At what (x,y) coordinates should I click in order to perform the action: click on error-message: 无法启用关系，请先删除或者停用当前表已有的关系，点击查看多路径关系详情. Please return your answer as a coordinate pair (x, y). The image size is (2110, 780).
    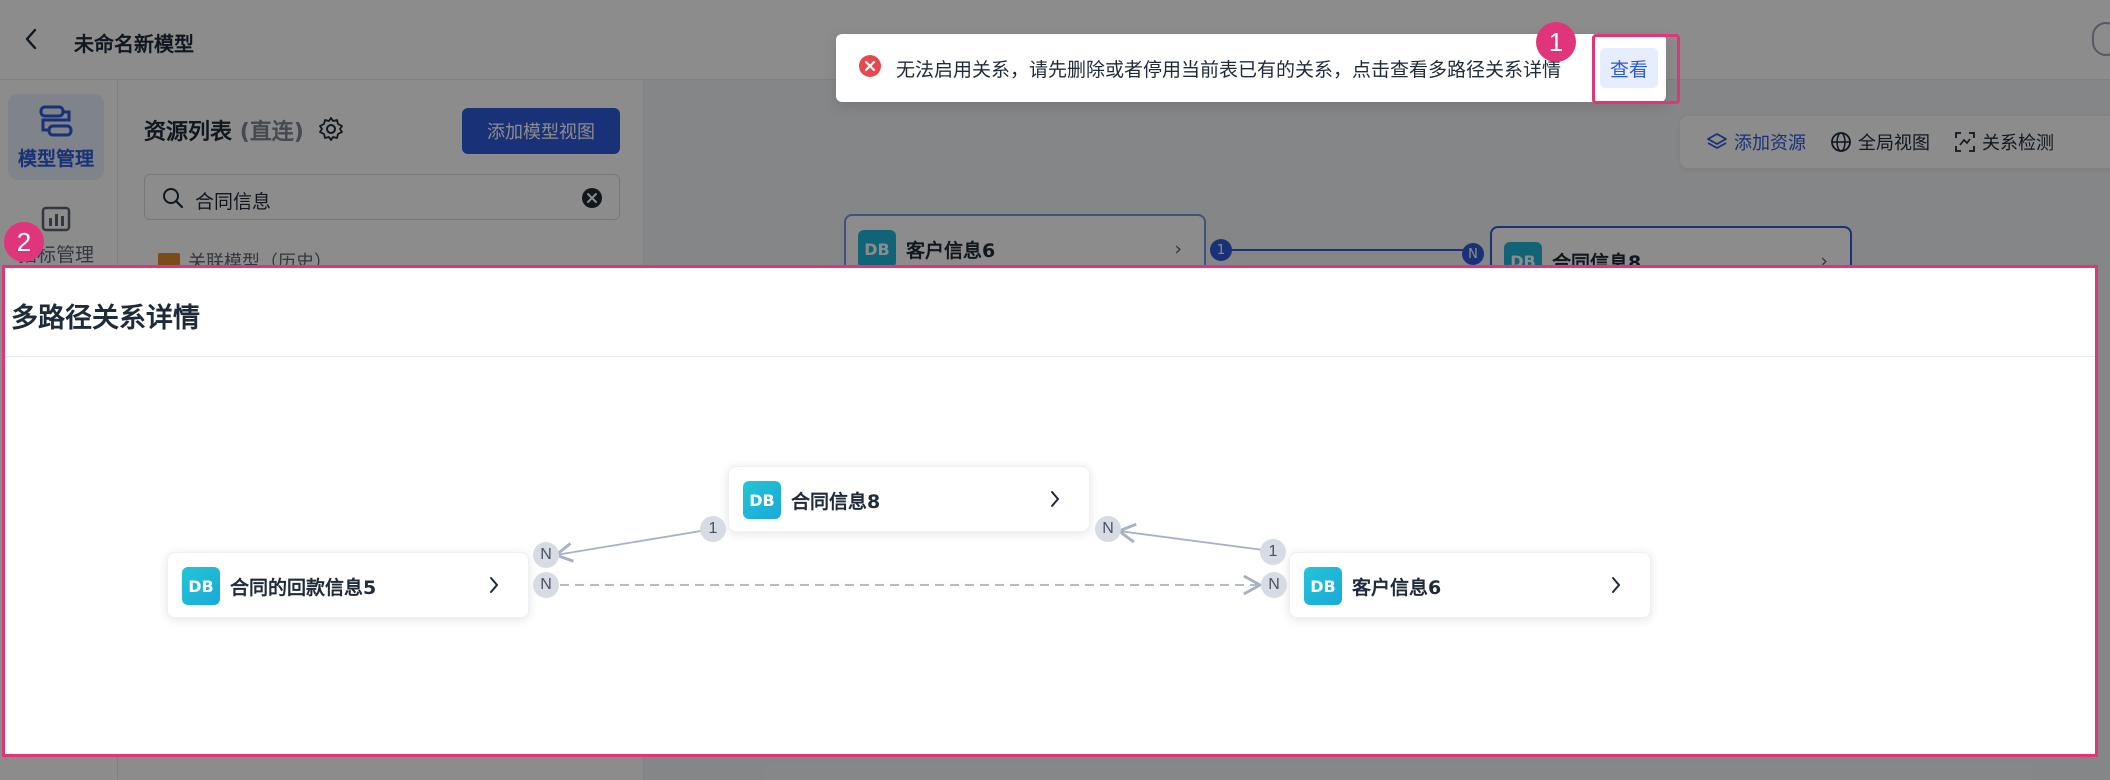
    Looking at the image, I should click on (1229, 70).